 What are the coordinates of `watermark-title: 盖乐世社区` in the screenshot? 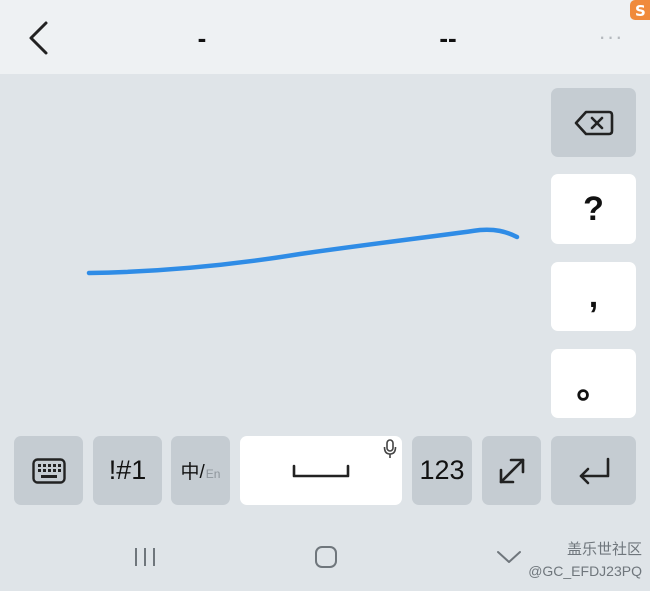 It's located at (604, 549).